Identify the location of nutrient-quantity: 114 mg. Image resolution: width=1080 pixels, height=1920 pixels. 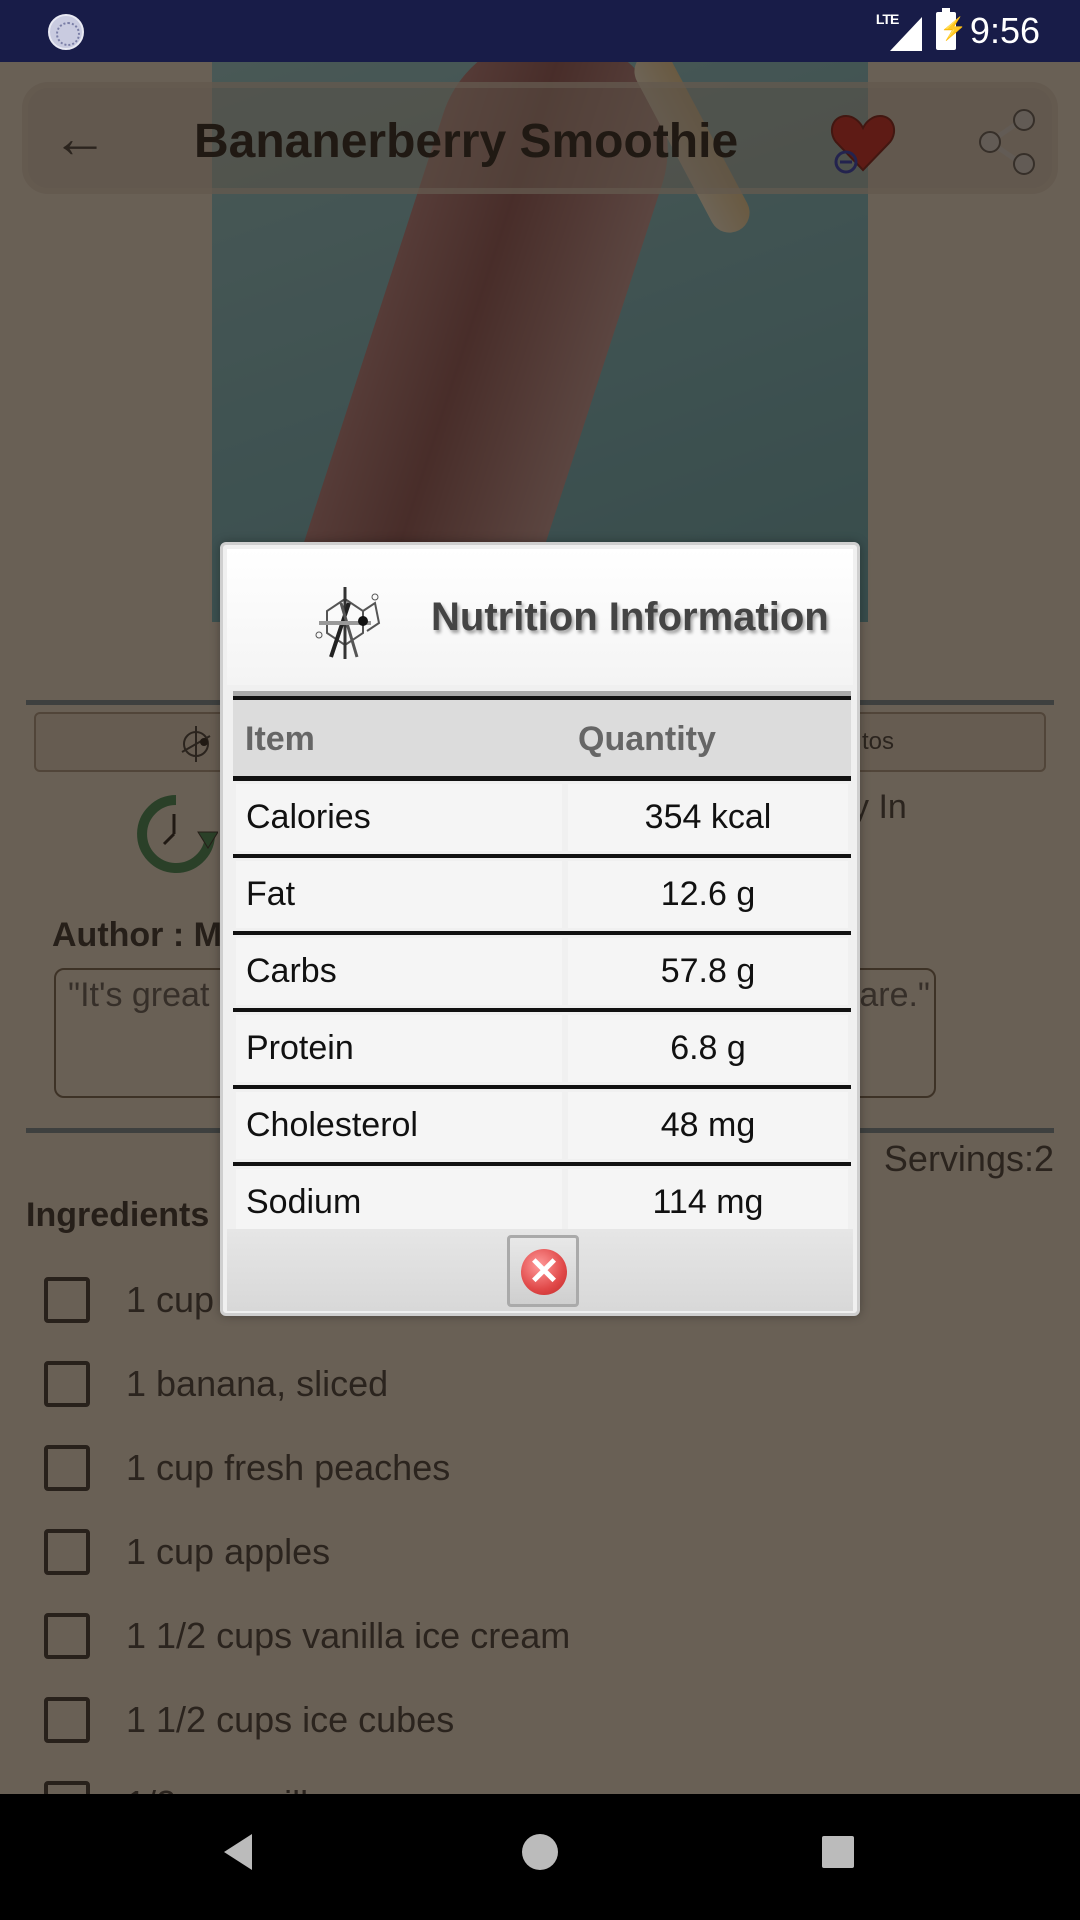
(708, 1202).